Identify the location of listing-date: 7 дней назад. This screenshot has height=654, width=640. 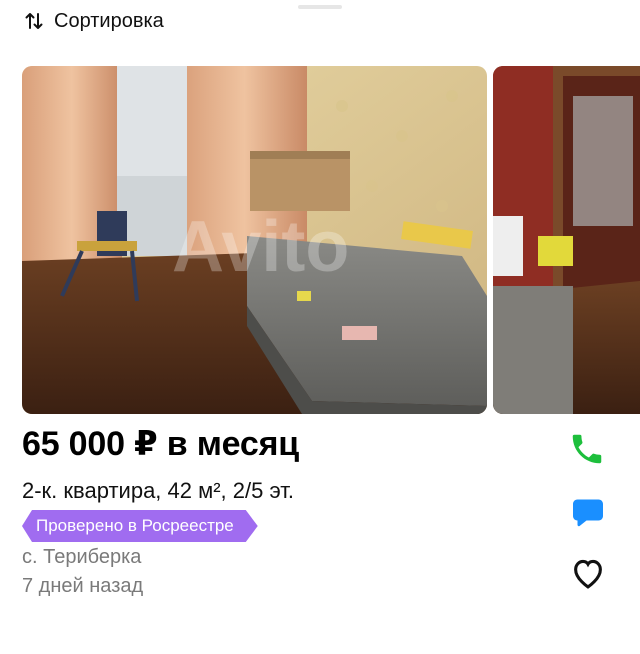
(83, 586).